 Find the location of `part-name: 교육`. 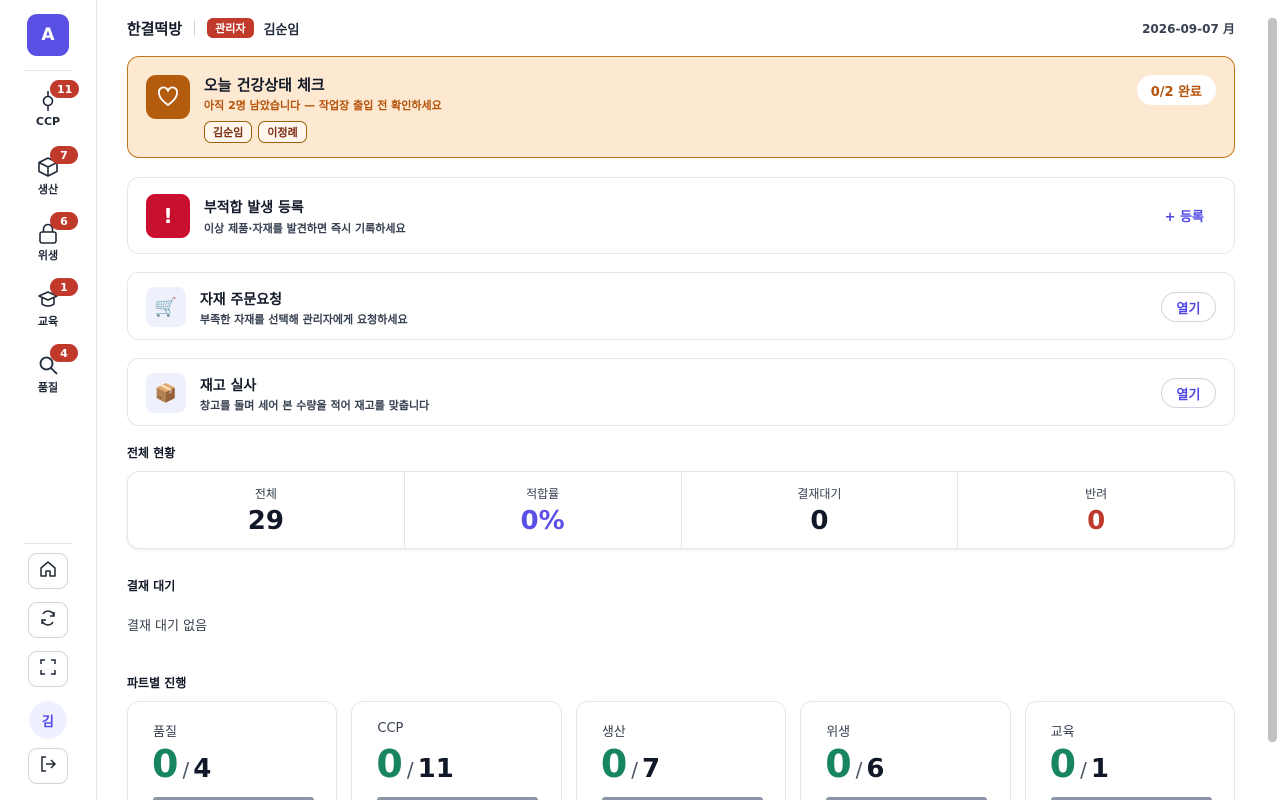

part-name: 교육 is located at coordinates (1062, 732).